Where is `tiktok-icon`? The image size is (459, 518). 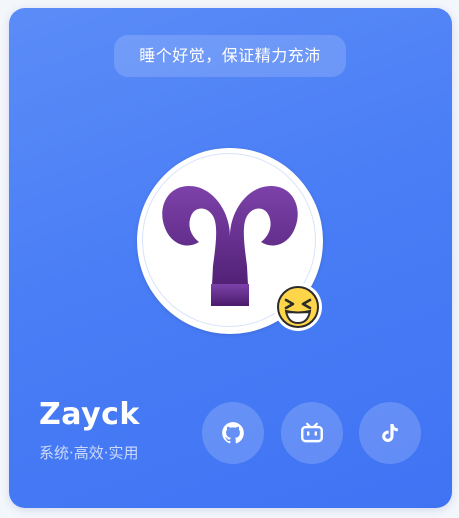
tiktok-icon is located at coordinates (390, 433).